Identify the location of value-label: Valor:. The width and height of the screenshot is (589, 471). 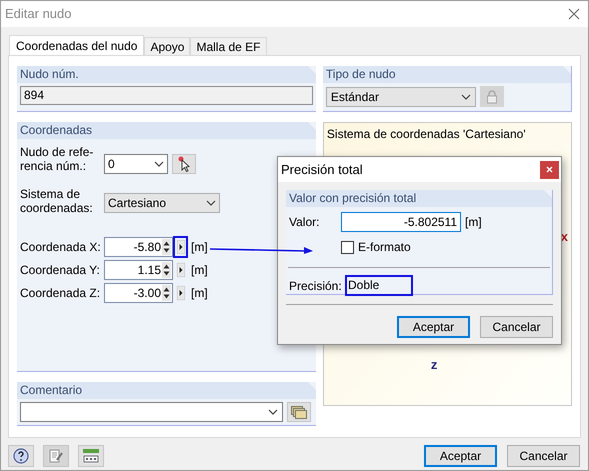
(304, 222).